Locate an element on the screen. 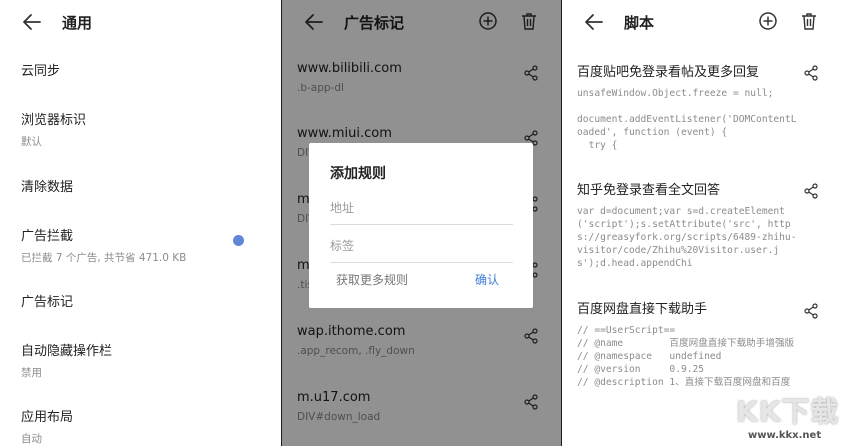 The image size is (853, 446). setting-value: 自动 is located at coordinates (31, 439).